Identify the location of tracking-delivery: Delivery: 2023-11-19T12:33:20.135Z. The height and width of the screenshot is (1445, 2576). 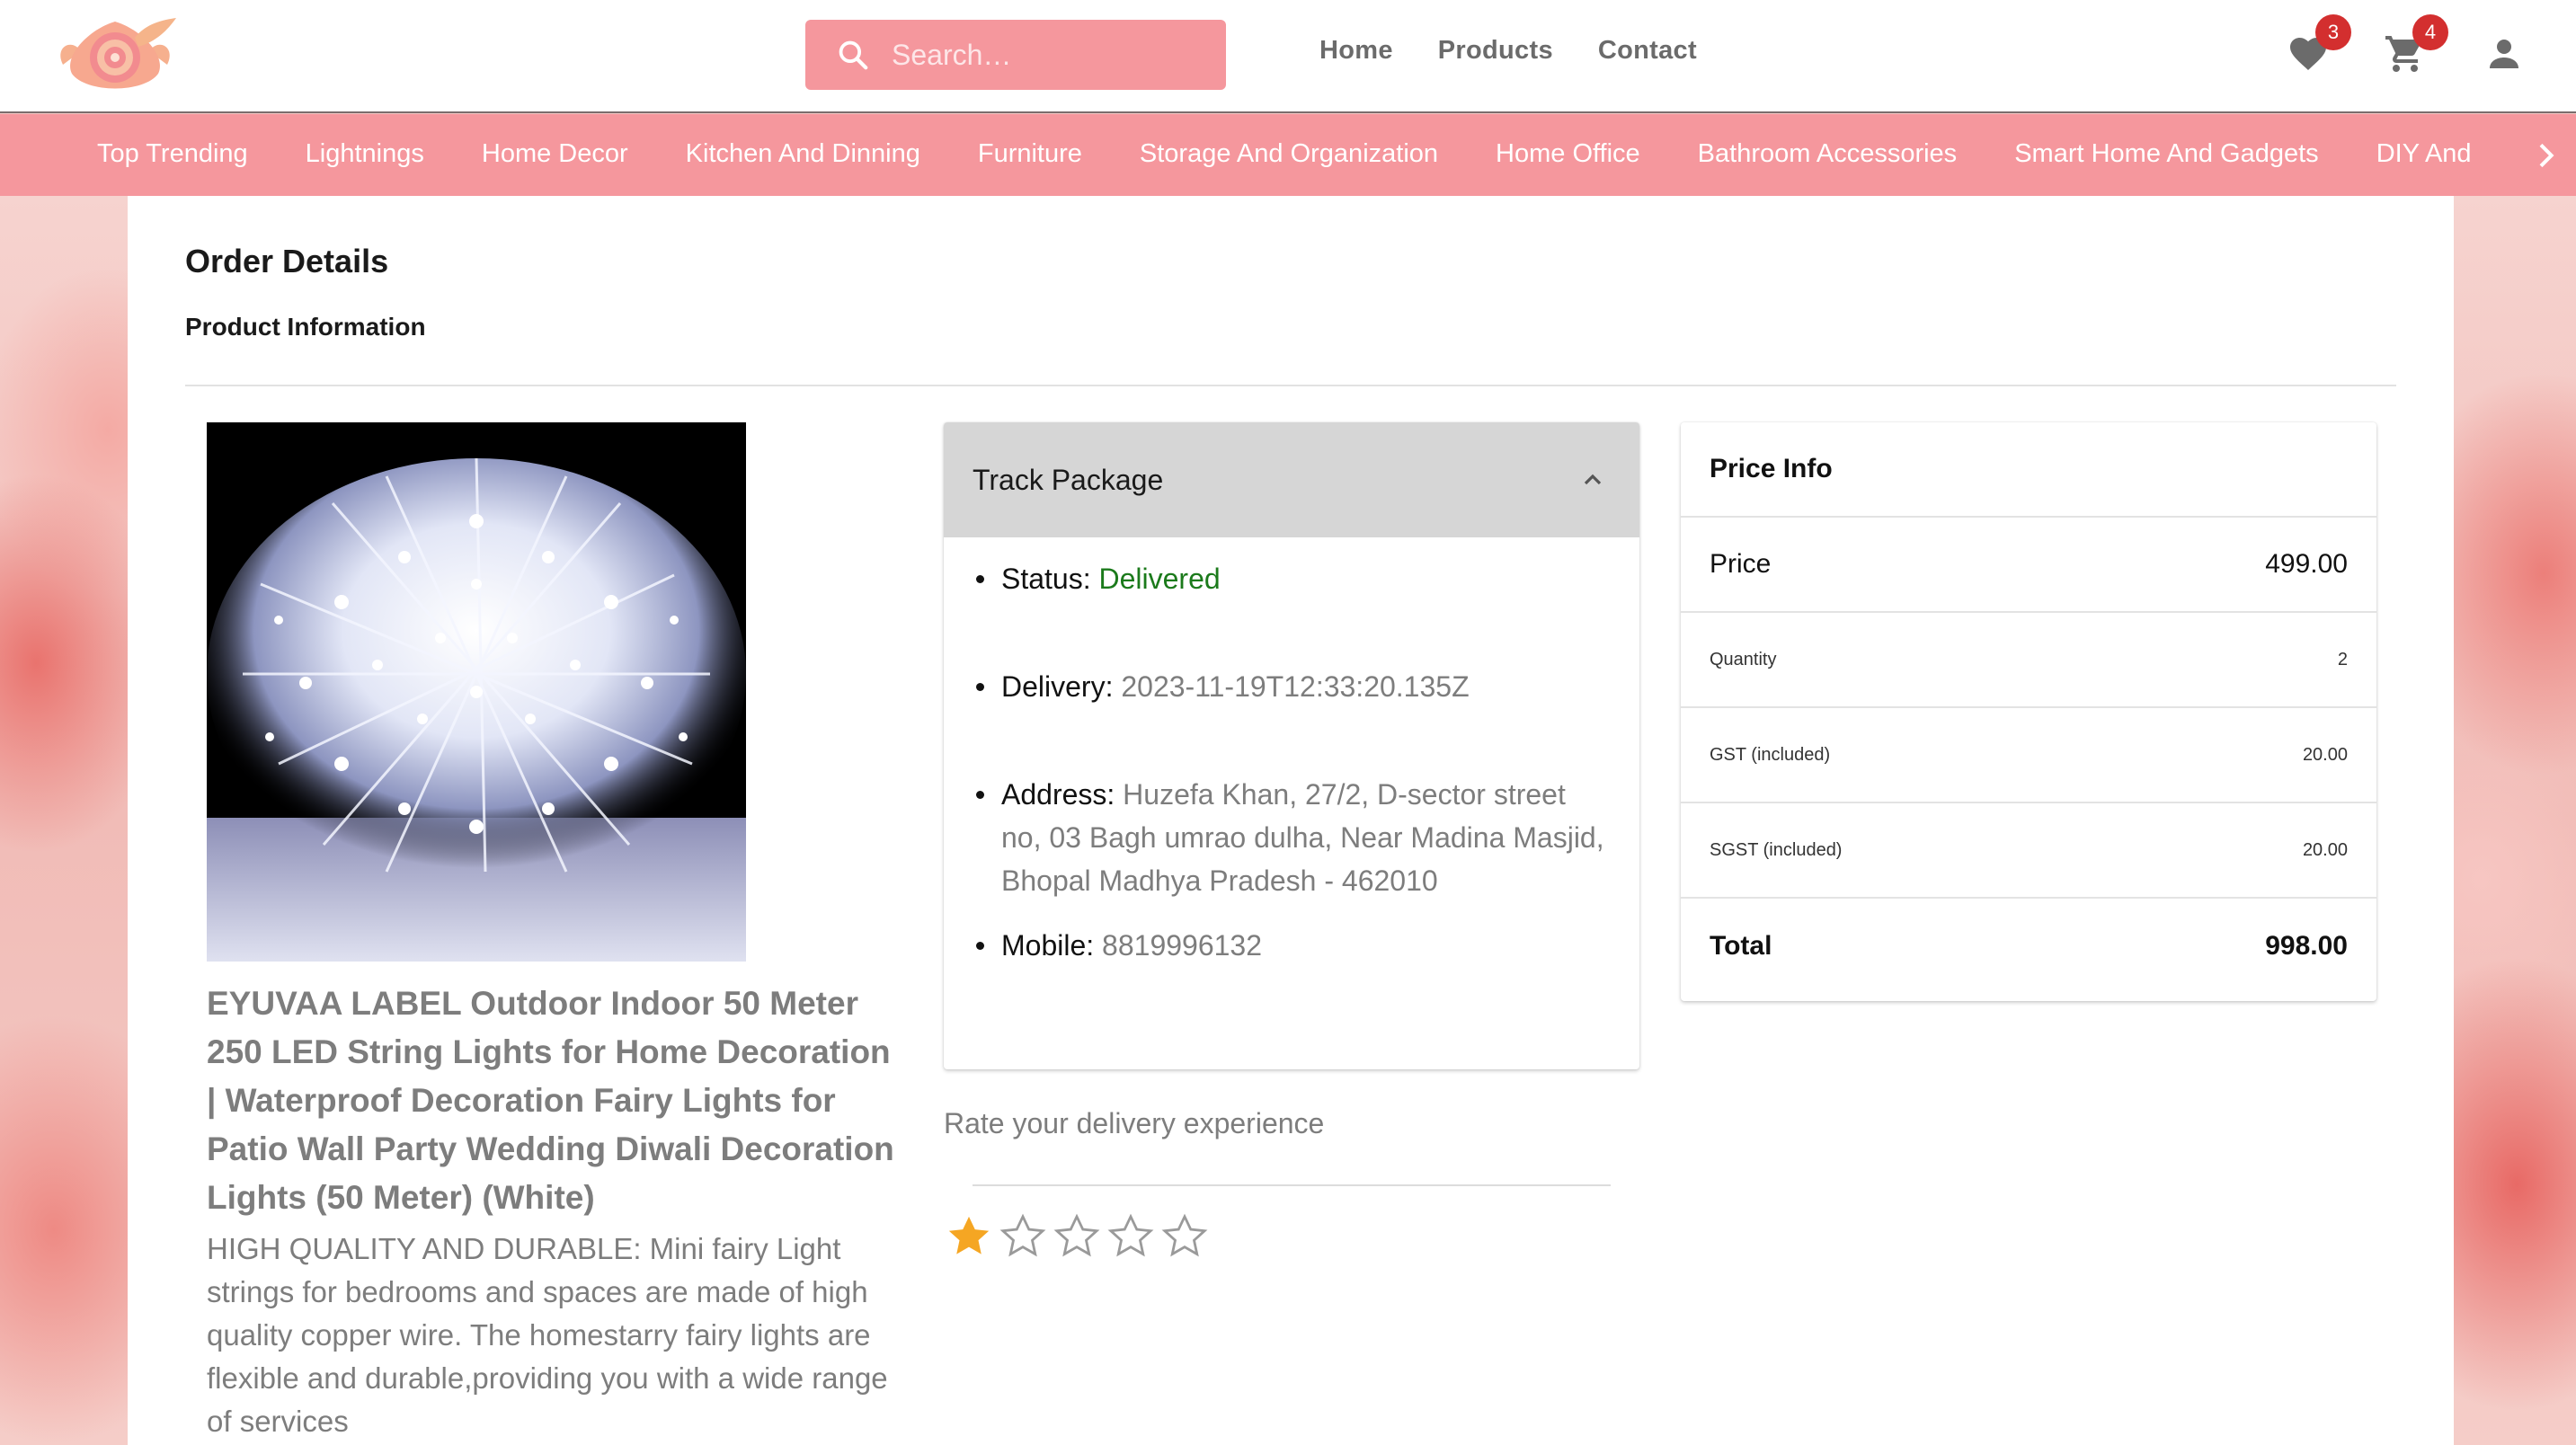
(1223, 686).